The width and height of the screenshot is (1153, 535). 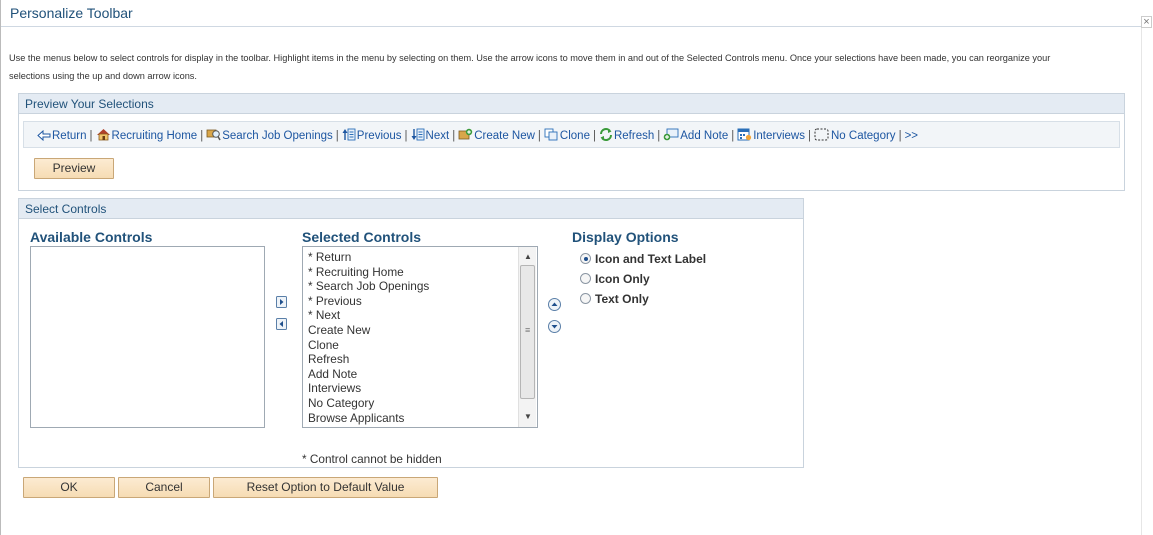 What do you see at coordinates (368, 257) in the screenshot?
I see `list-item: * Return` at bounding box center [368, 257].